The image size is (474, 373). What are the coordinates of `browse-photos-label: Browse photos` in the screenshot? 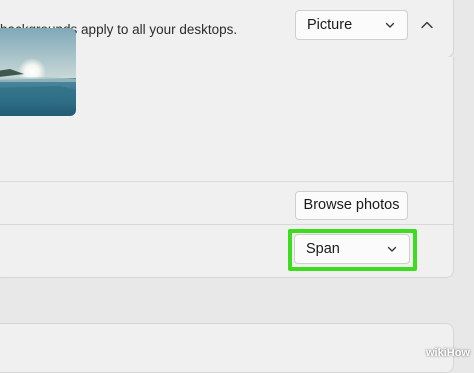 It's located at (351, 205).